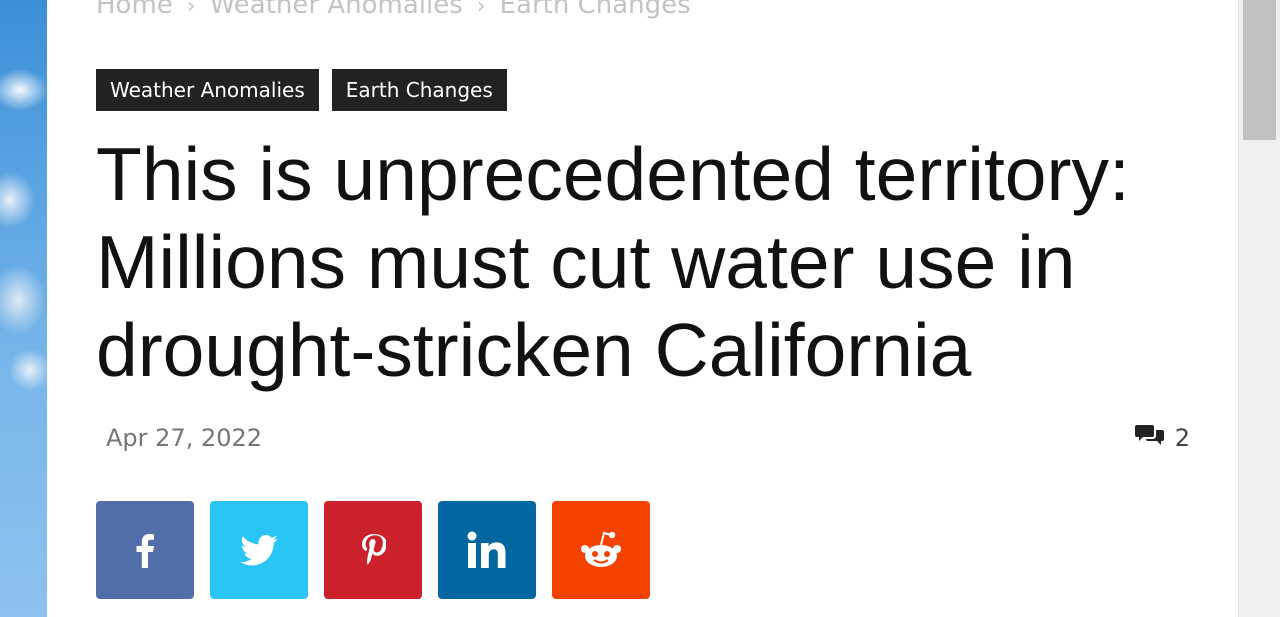  I want to click on pinterest-icon, so click(373, 550).